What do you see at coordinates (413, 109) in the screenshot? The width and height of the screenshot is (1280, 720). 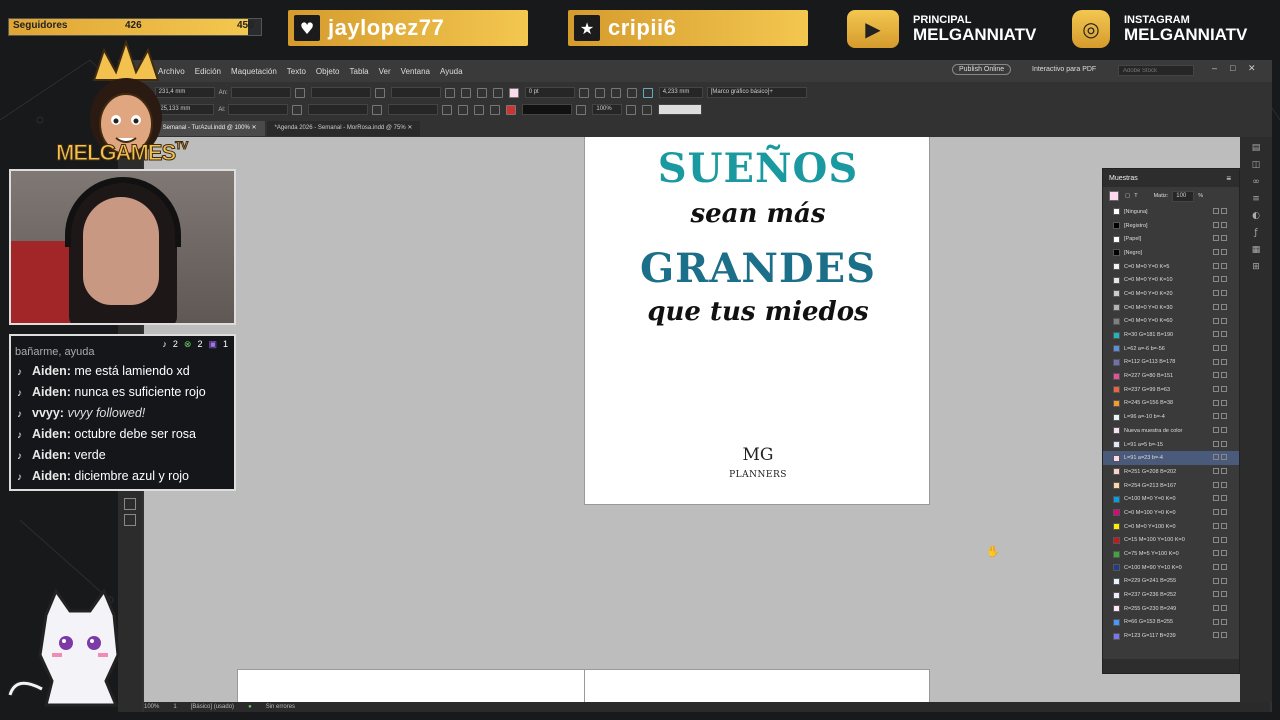 I see `shear-field` at bounding box center [413, 109].